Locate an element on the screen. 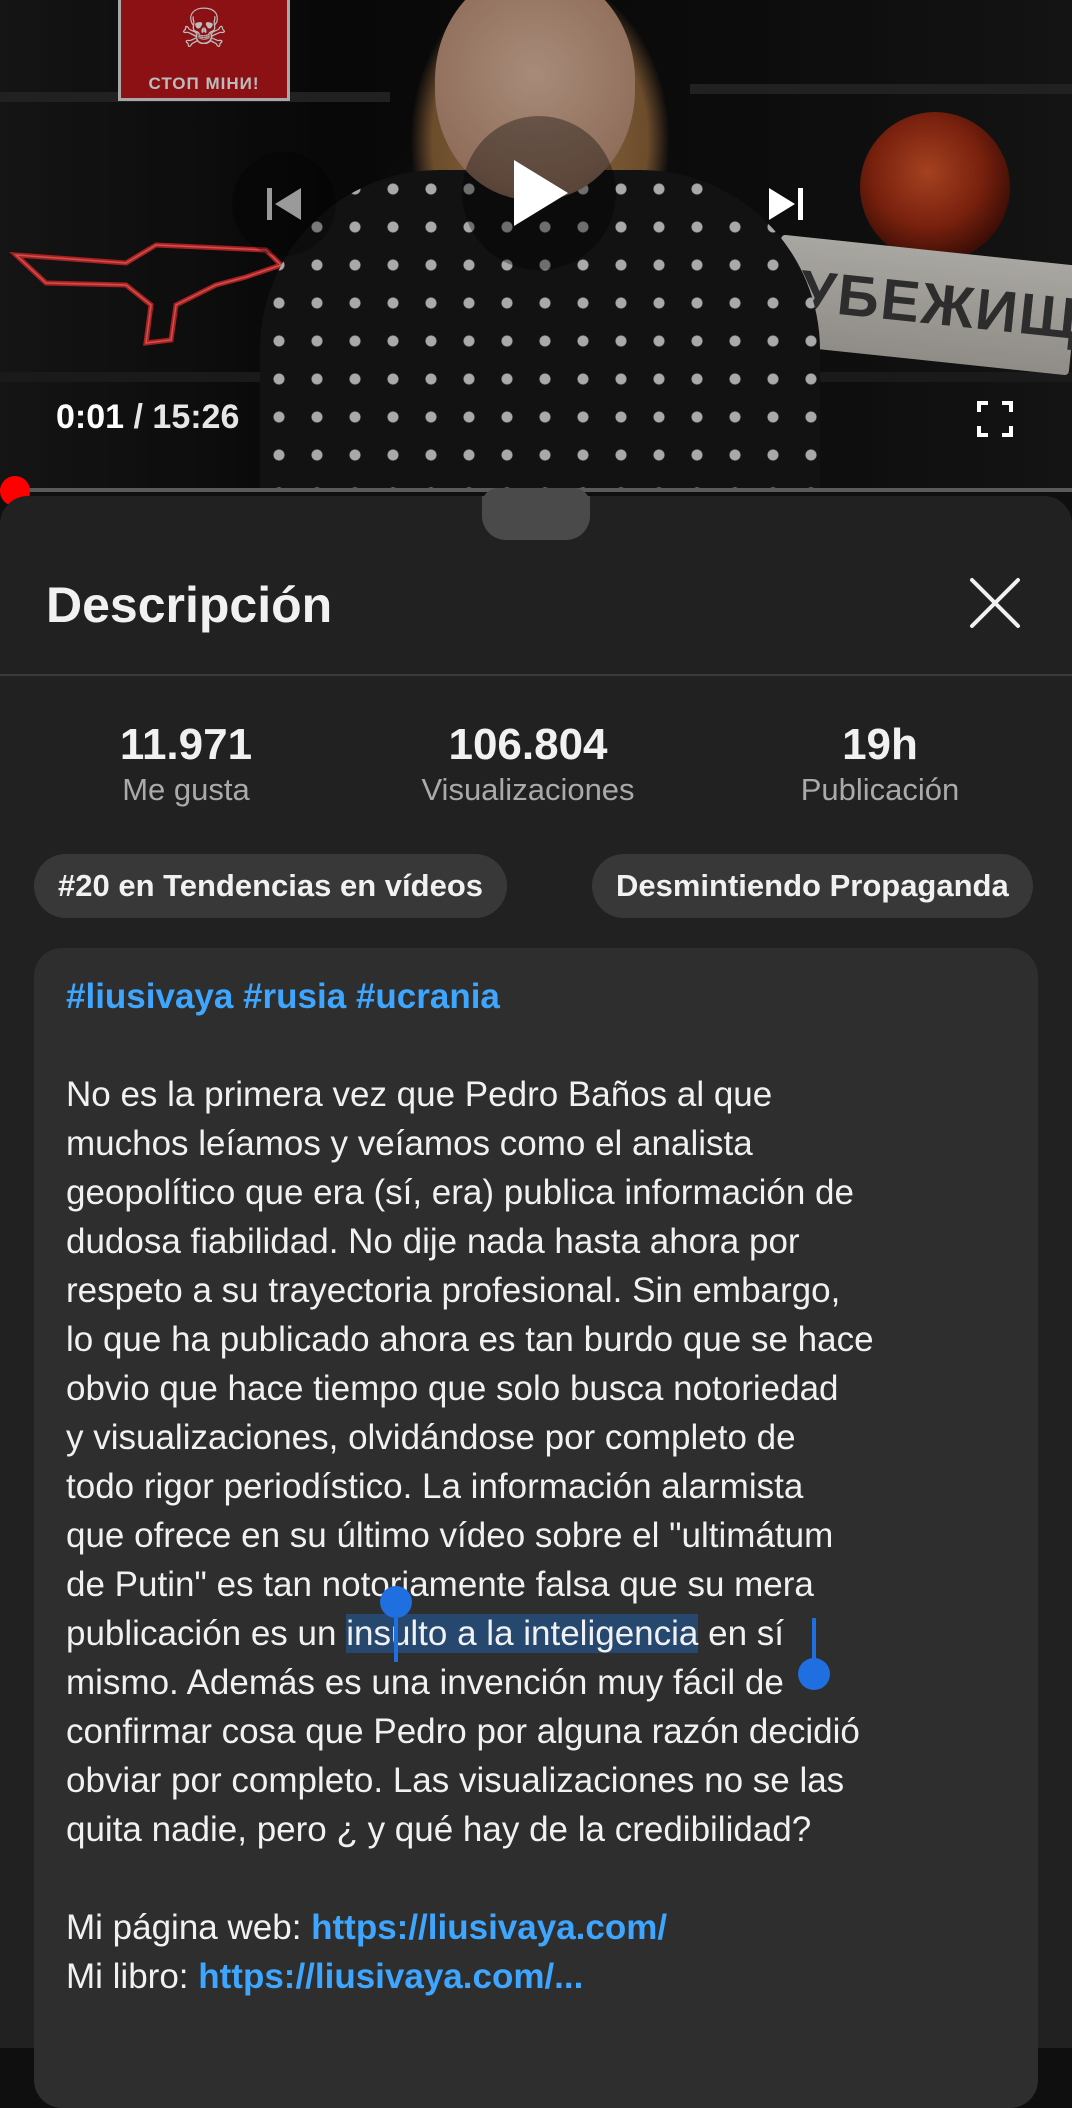 The height and width of the screenshot is (2108, 1072). book-label: Mi libro: is located at coordinates (132, 1976).